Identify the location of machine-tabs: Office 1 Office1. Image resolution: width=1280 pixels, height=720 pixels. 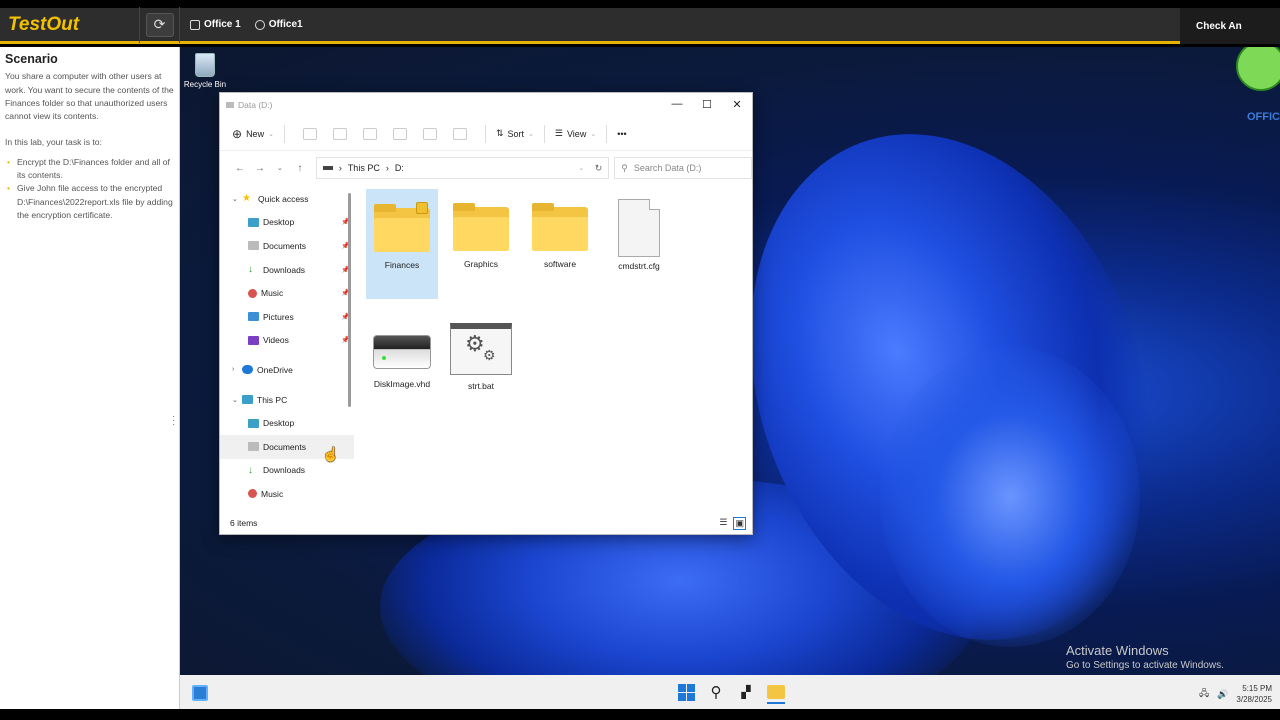
(246, 24).